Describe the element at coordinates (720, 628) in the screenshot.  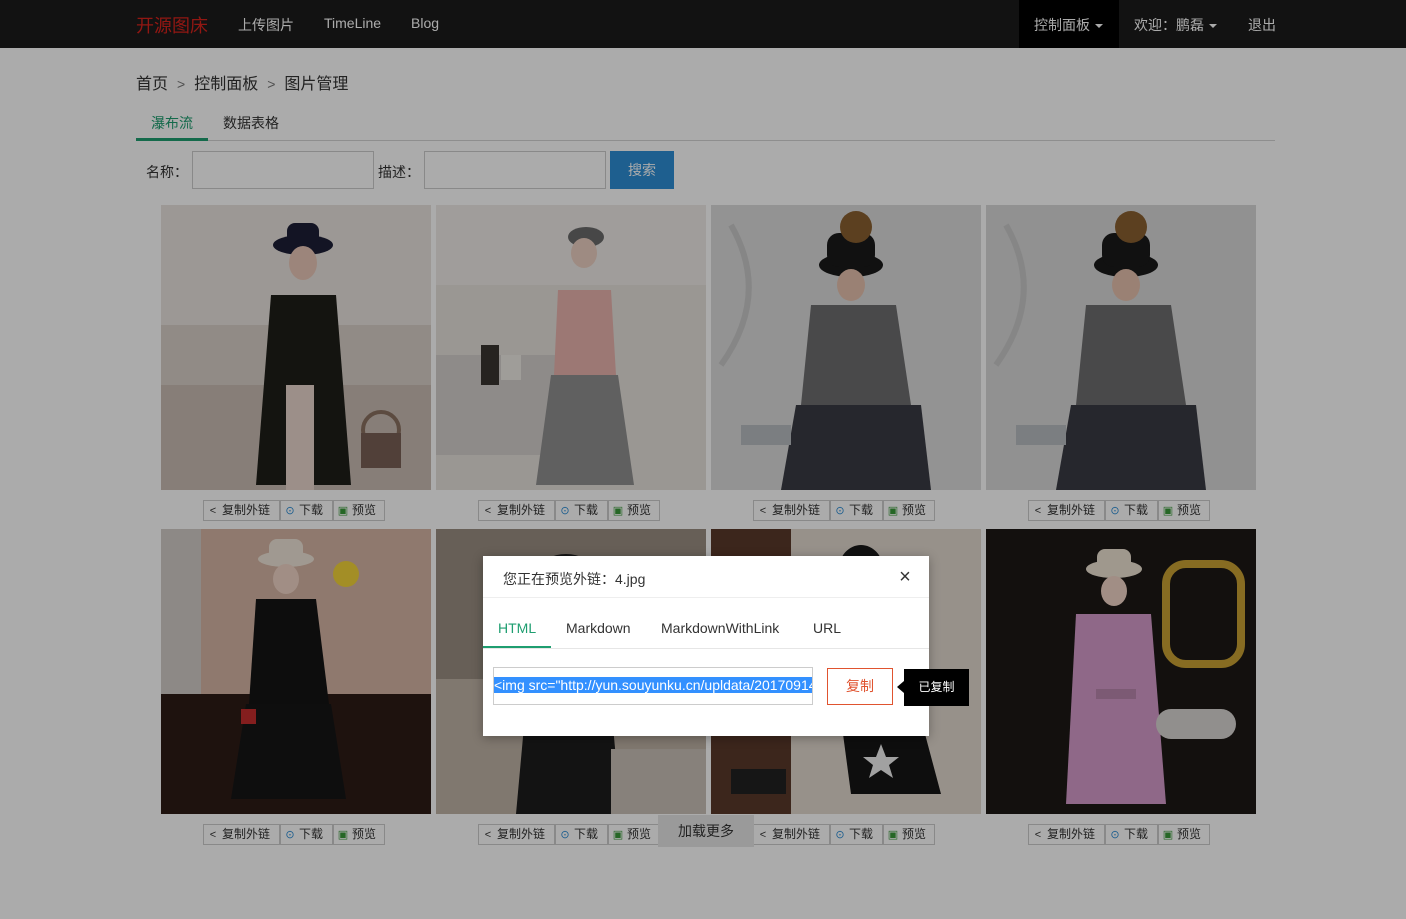
I see `tab-markdown-with-link: MarkdownWithLink` at that location.